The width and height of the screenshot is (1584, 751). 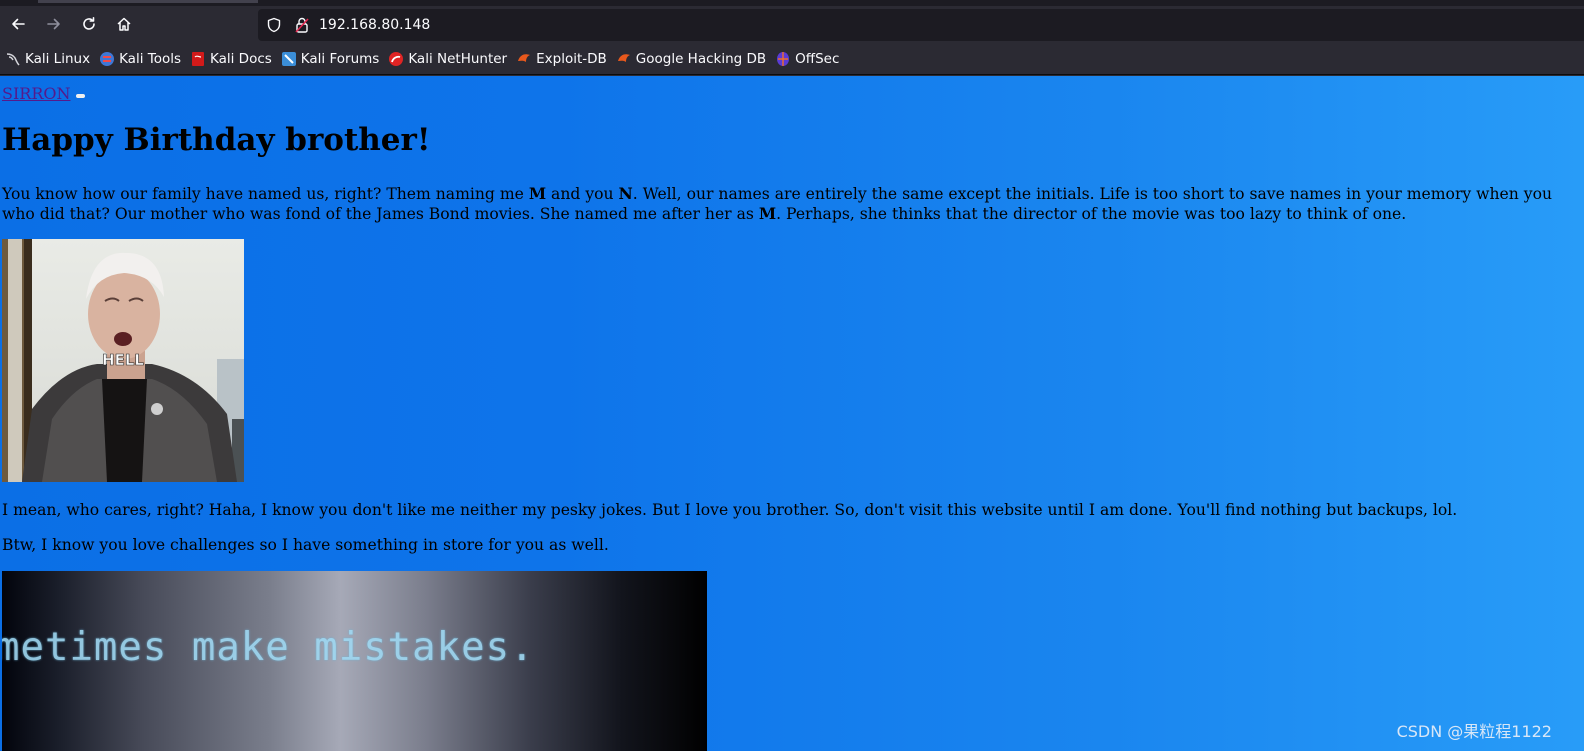 I want to click on arrow-right-icon, so click(x=53, y=24).